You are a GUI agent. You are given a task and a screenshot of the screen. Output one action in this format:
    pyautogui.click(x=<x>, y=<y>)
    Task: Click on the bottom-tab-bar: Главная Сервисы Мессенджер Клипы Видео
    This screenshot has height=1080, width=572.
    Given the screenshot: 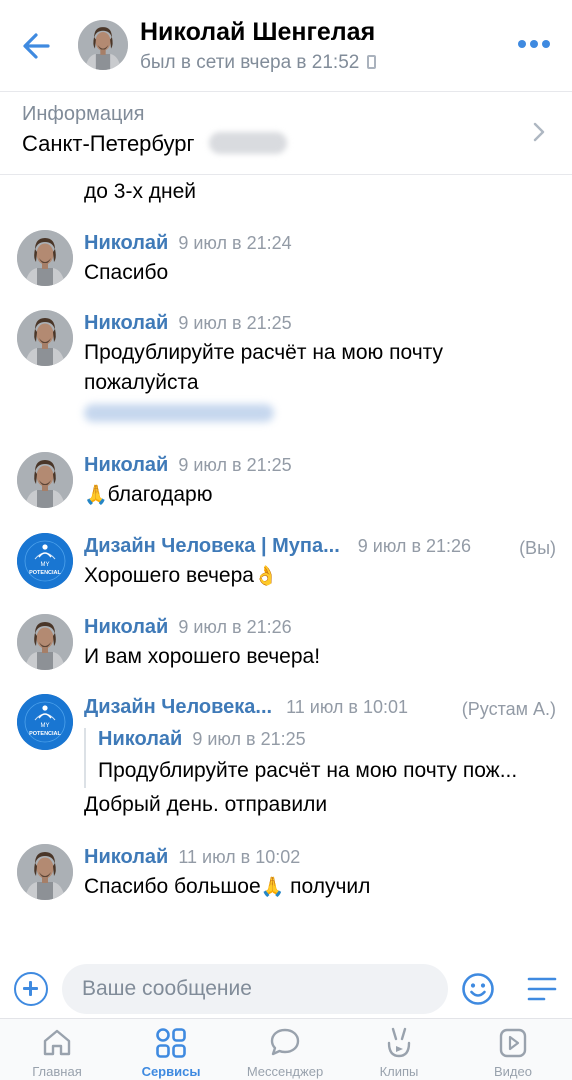 What is the action you would take?
    pyautogui.click(x=286, y=1049)
    